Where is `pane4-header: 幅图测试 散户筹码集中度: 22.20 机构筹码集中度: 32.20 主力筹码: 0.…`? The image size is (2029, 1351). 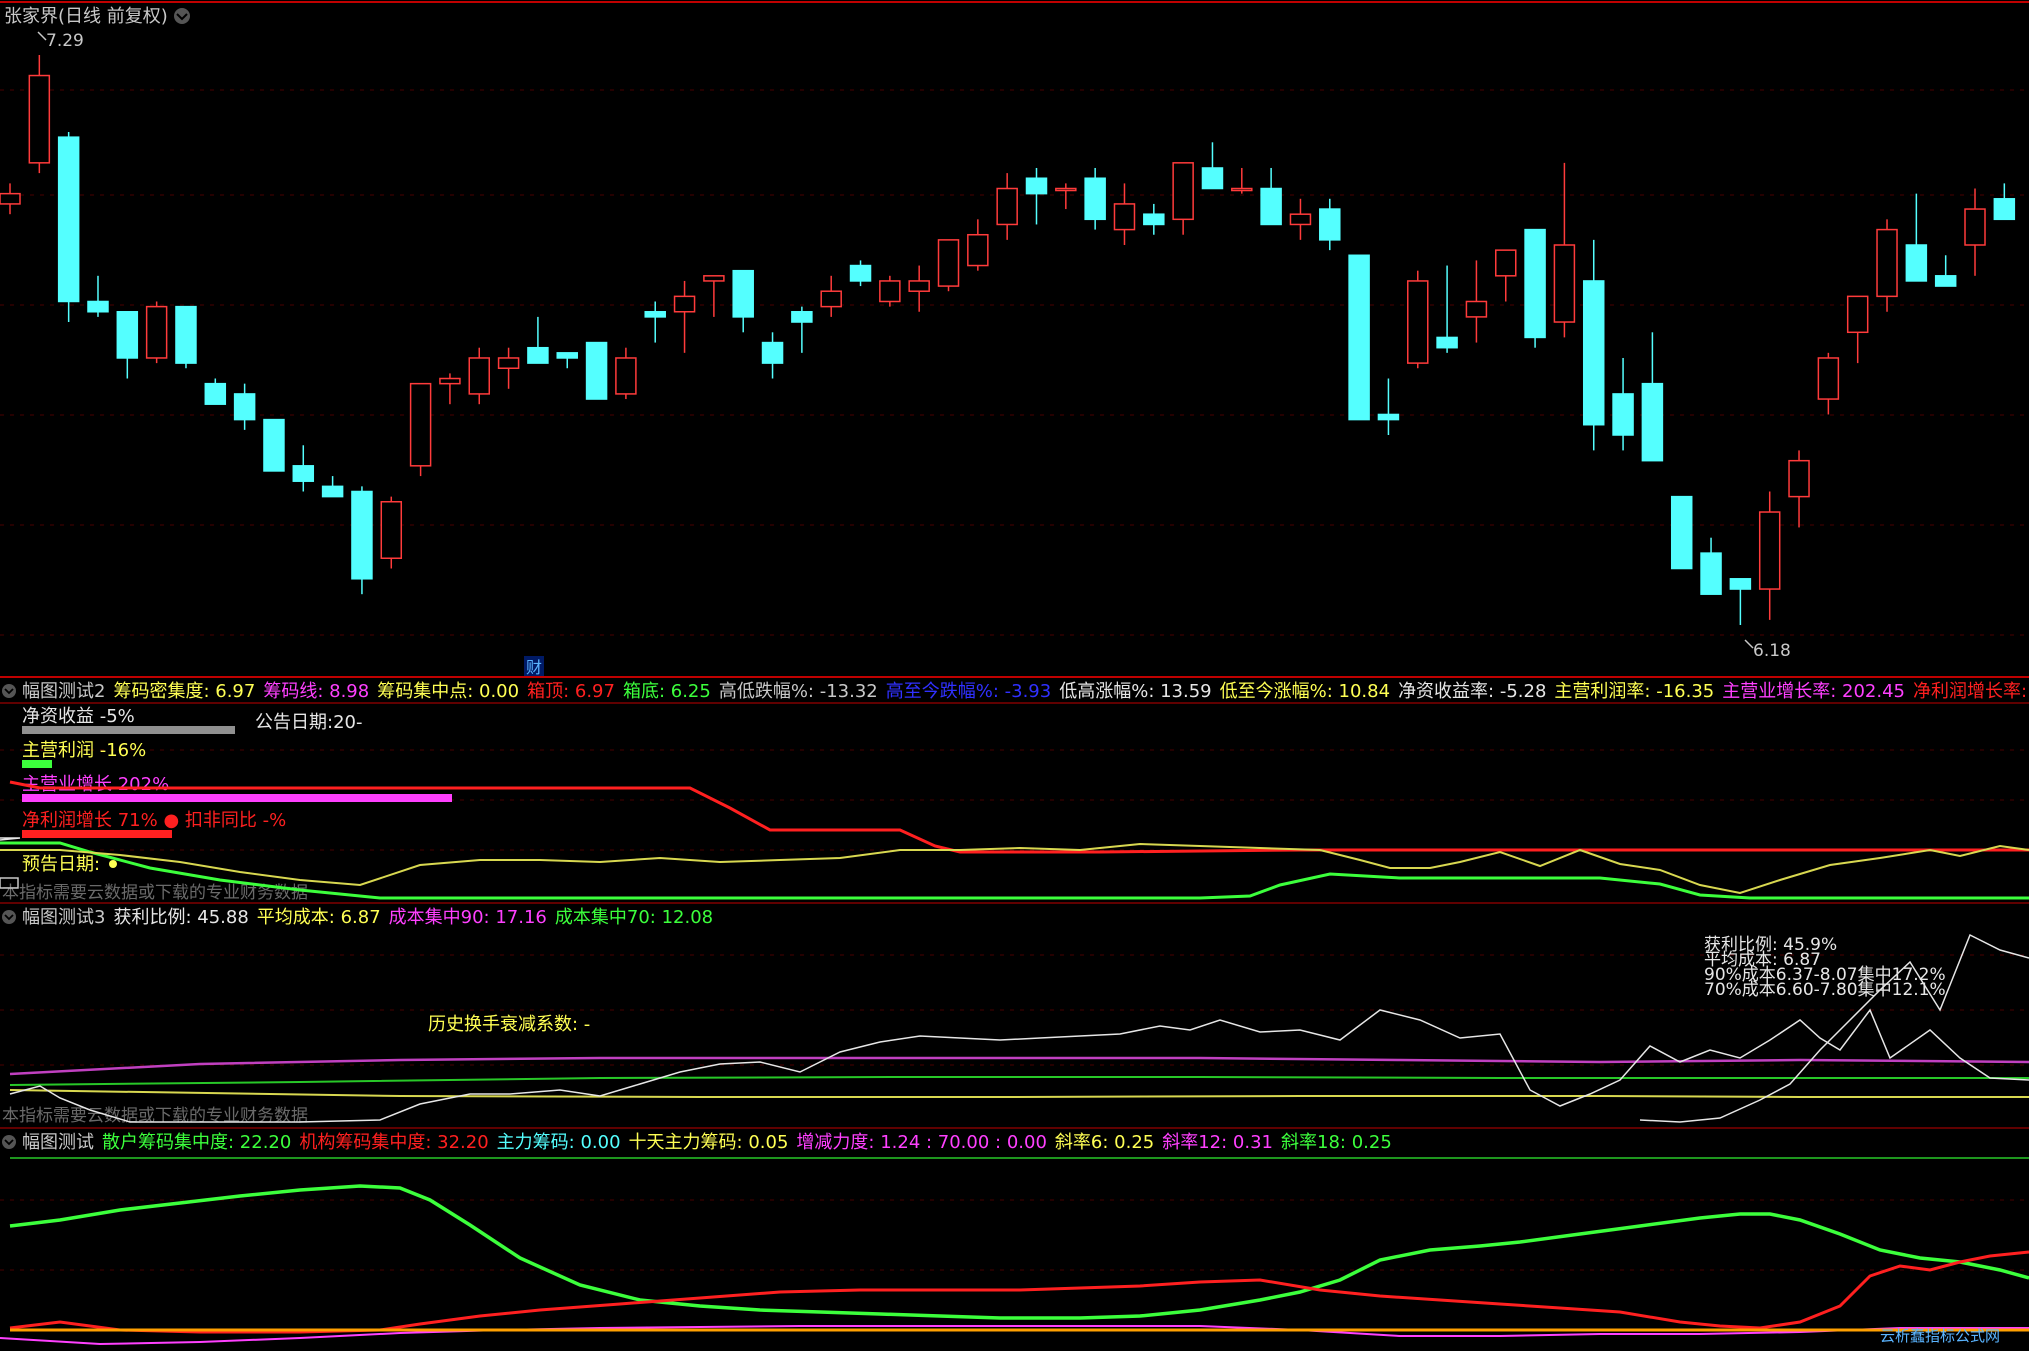 pane4-header: 幅图测试 散户筹码集中度: 22.20 机构筹码集中度: 32.20 主力筹码: 0.… is located at coordinates (697, 1142).